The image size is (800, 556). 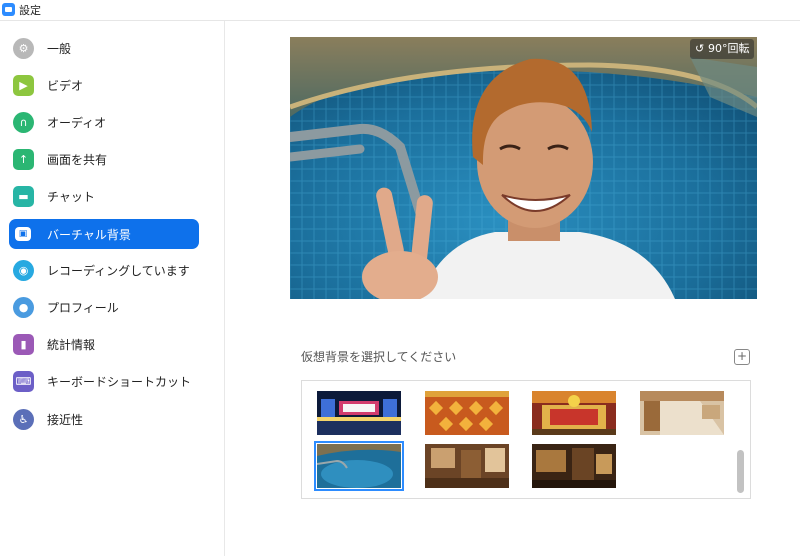 What do you see at coordinates (23, 270) in the screenshot?
I see `recording-icon: ◉` at bounding box center [23, 270].